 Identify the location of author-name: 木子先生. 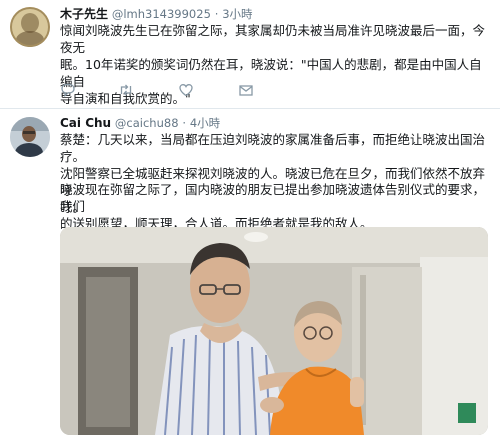
(84, 14).